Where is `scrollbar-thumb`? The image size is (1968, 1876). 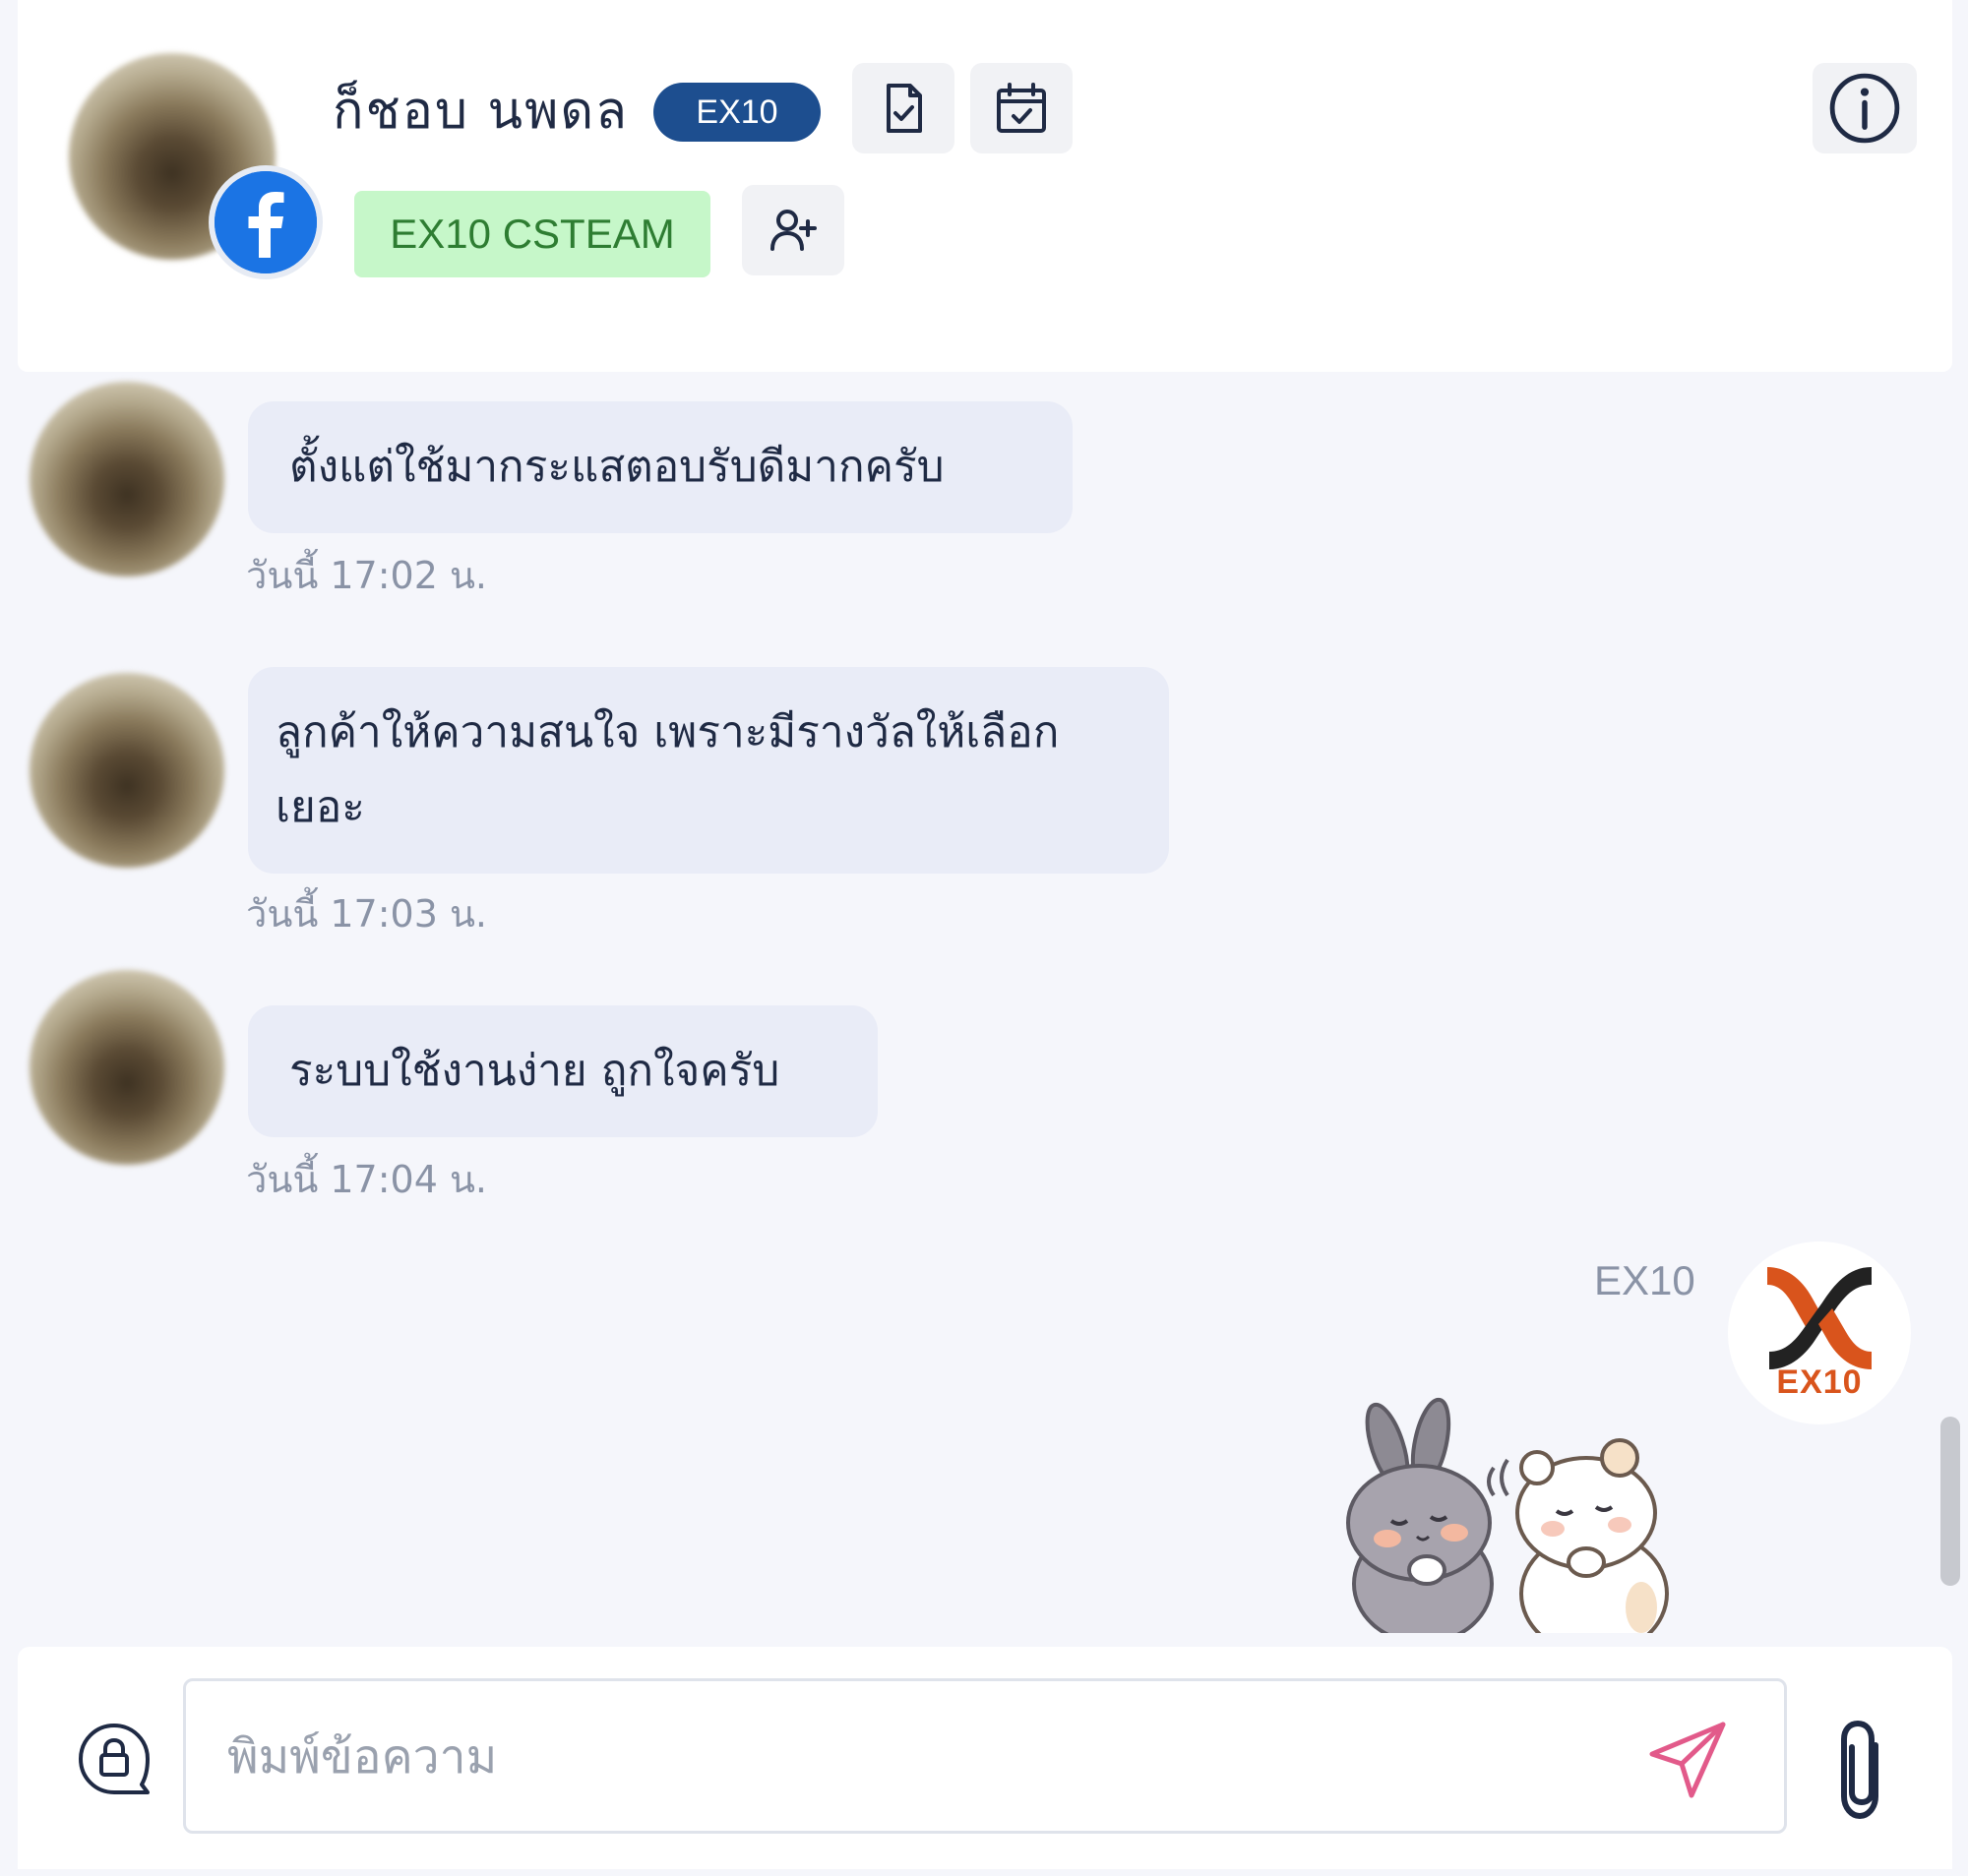 scrollbar-thumb is located at coordinates (1950, 1501).